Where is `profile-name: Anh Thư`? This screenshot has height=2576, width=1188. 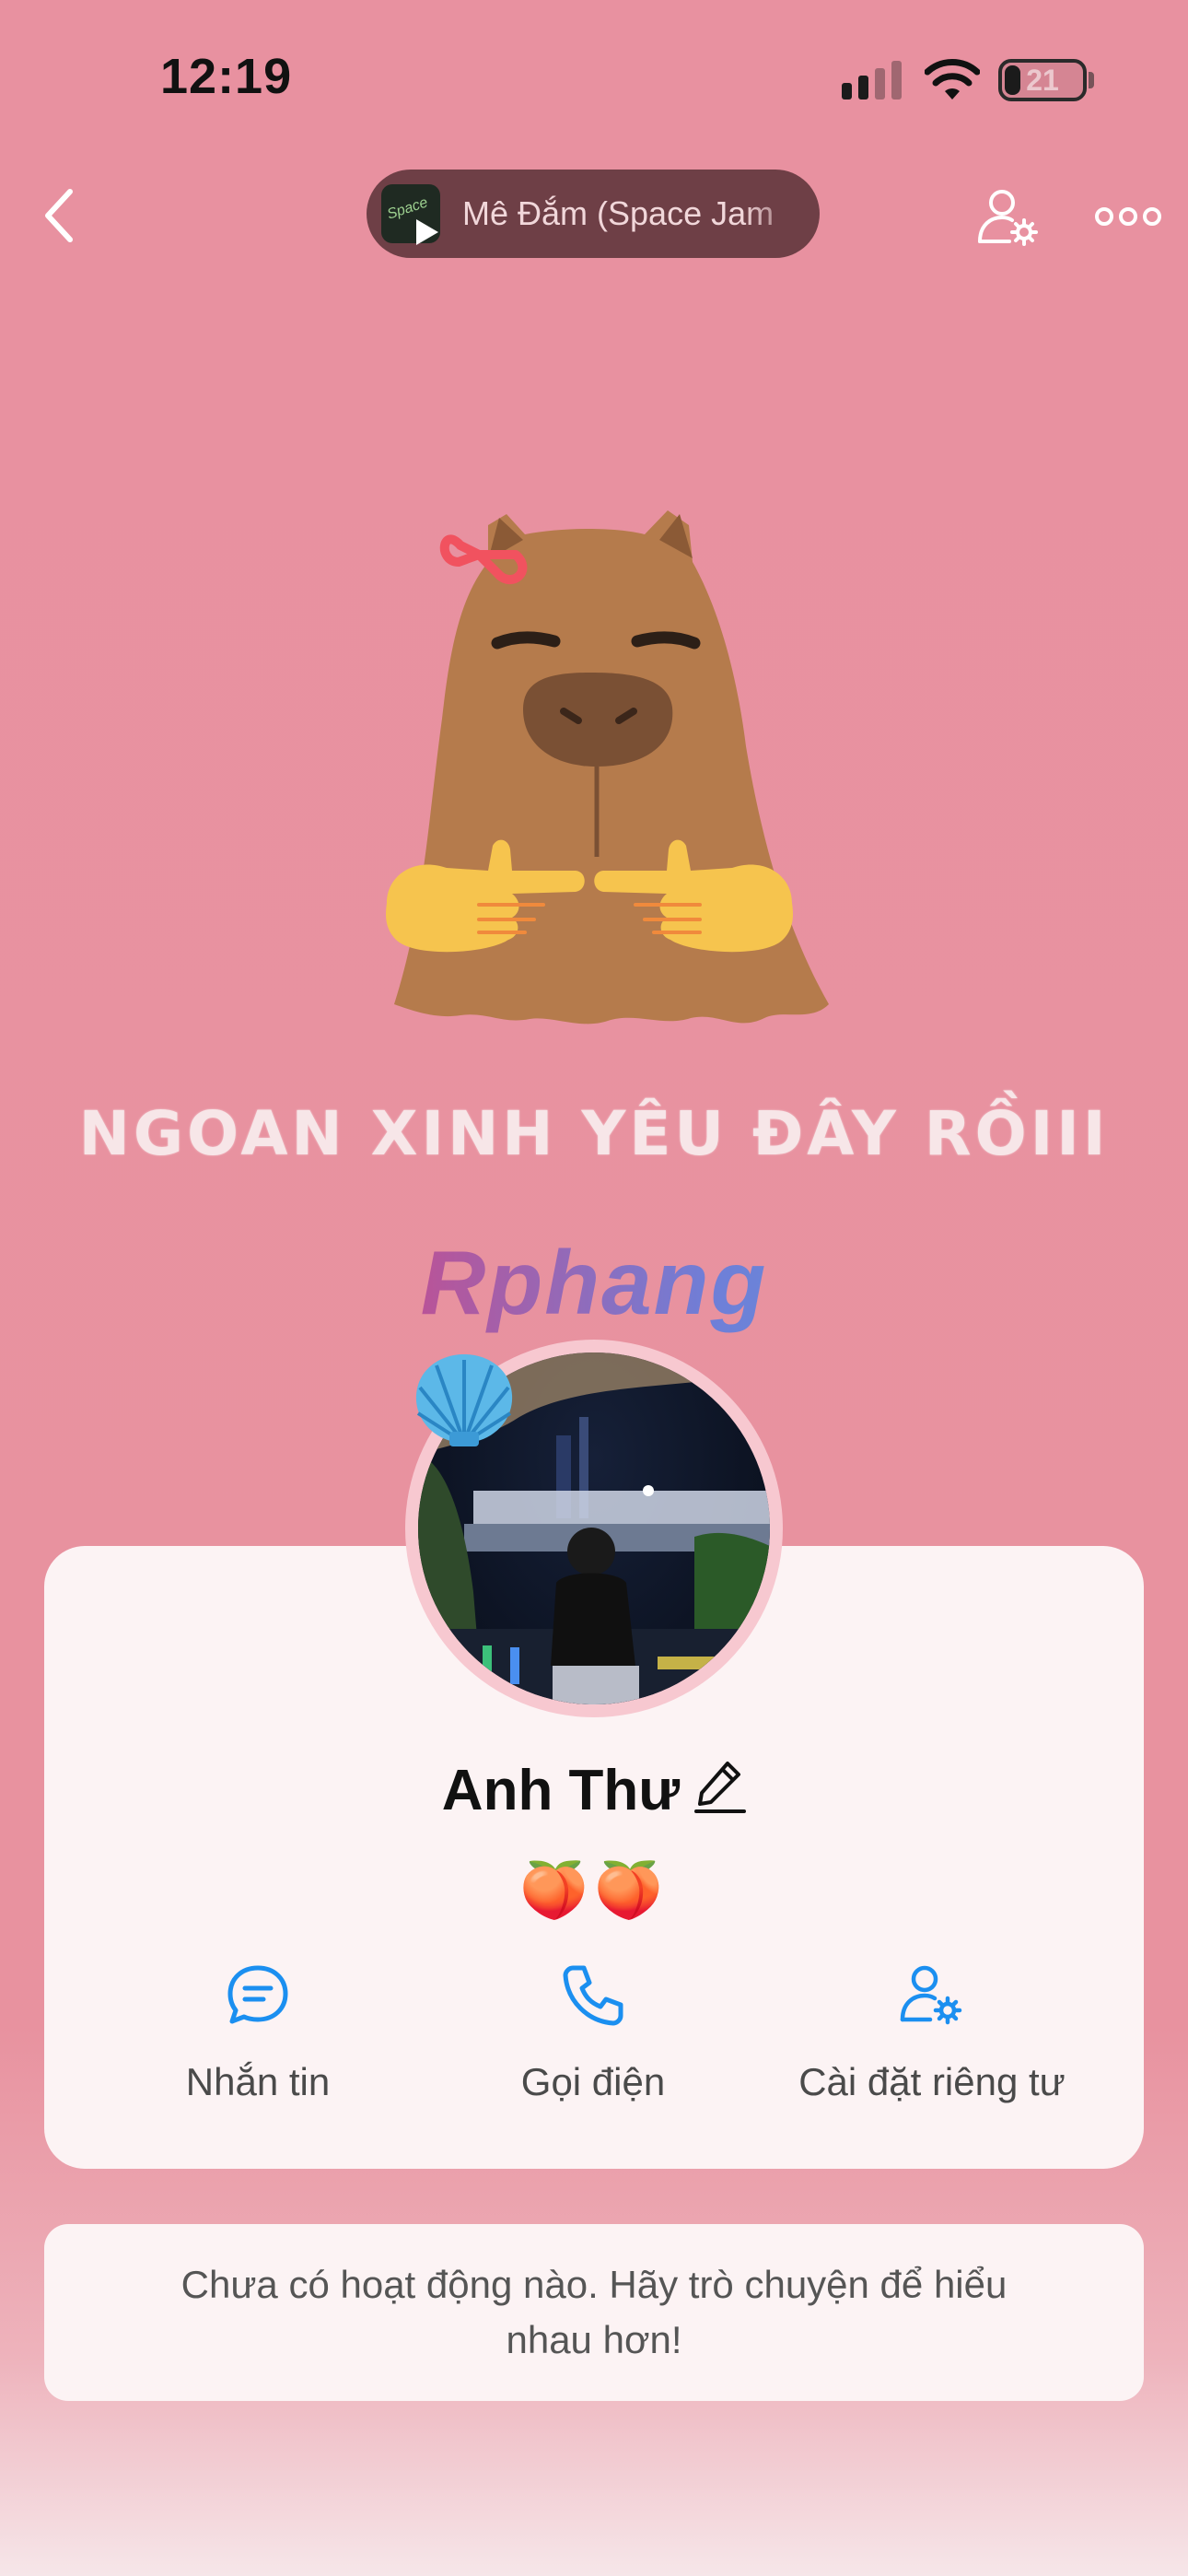
profile-name: Anh Thư is located at coordinates (561, 1790).